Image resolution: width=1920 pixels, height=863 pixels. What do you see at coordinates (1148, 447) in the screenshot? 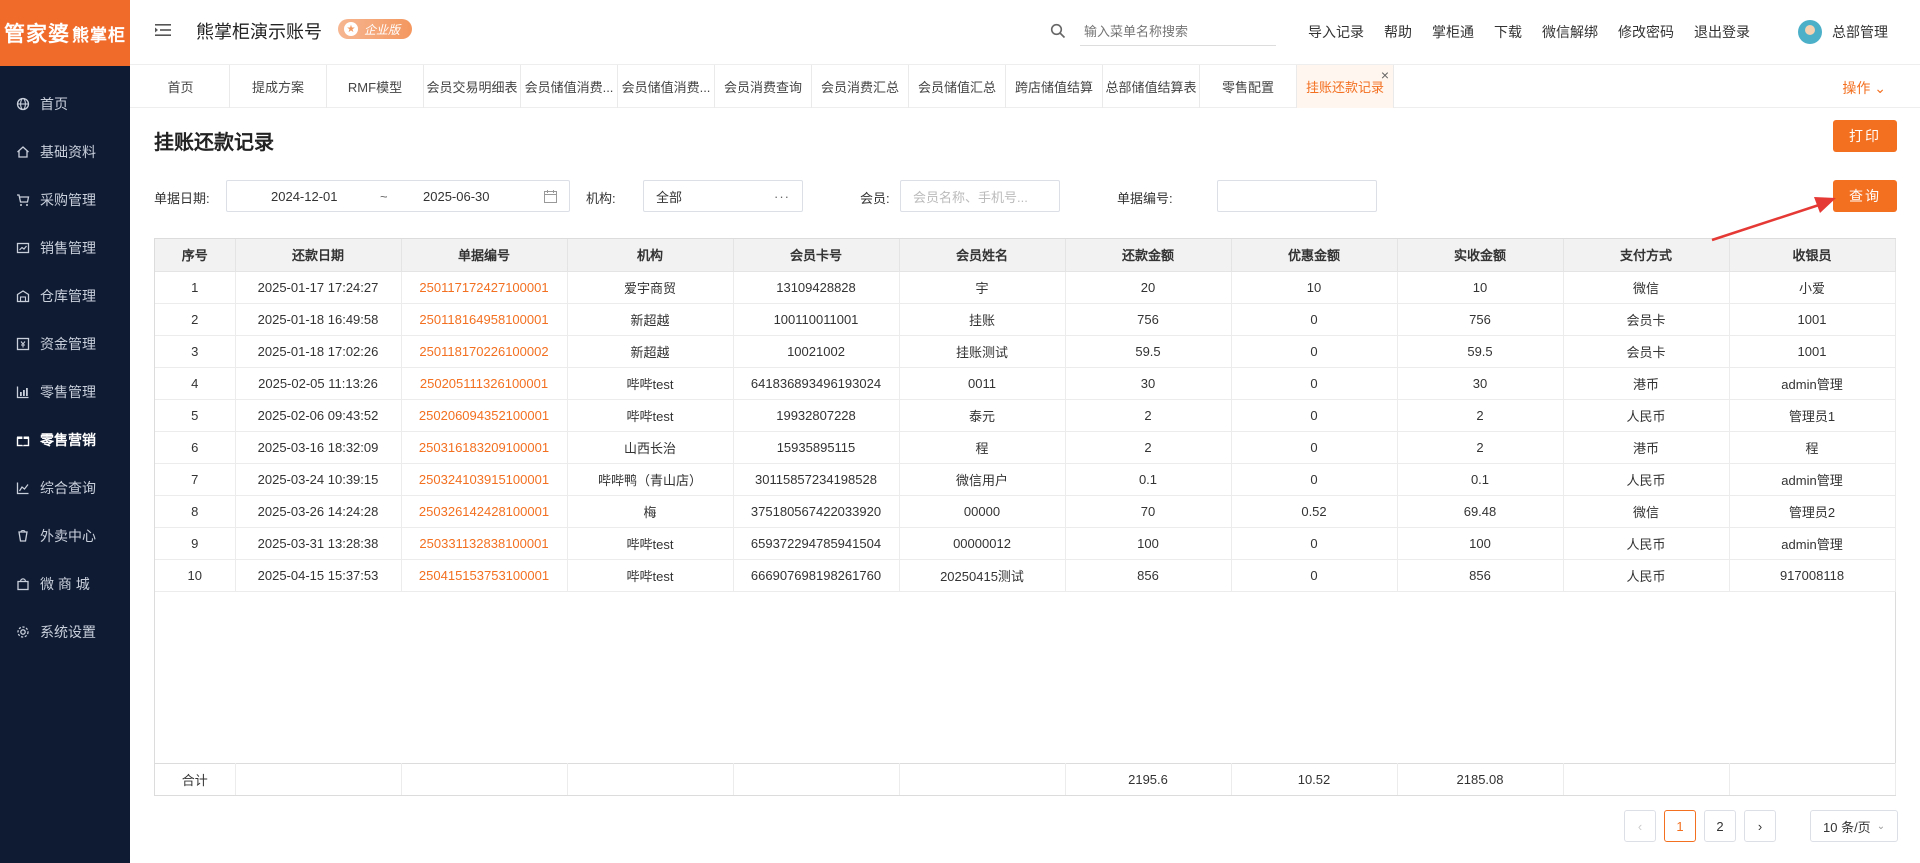
I see `table-cell: 2` at bounding box center [1148, 447].